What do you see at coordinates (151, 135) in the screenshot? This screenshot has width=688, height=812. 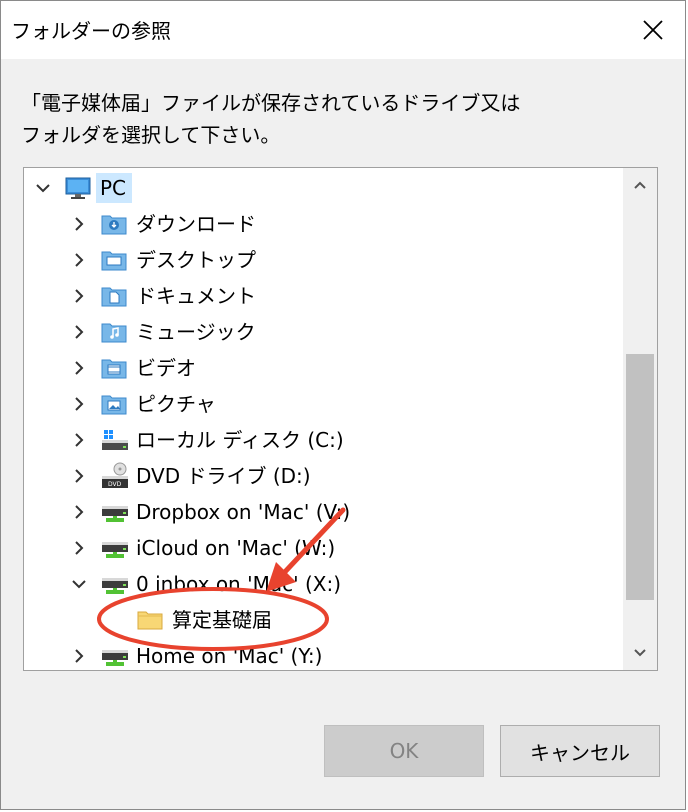 I see `instruction-line-2: フォルダを選択して下さい。` at bounding box center [151, 135].